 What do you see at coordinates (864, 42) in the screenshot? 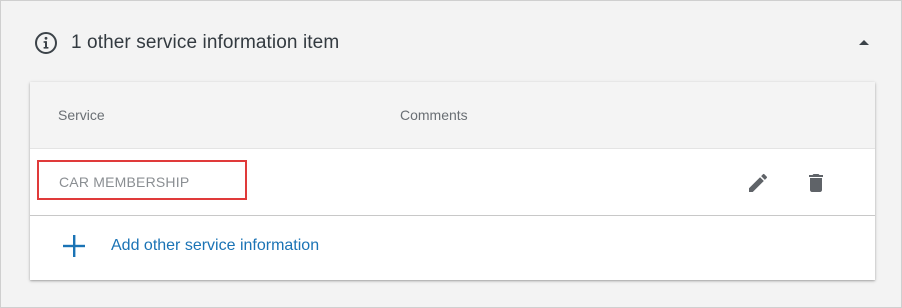
I see `caret-up-icon` at bounding box center [864, 42].